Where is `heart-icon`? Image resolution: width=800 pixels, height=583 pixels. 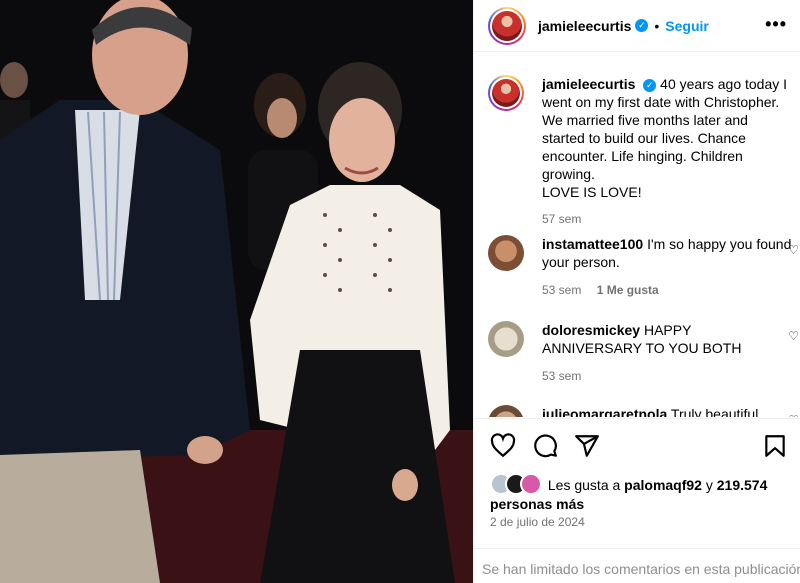
heart-icon is located at coordinates (503, 446).